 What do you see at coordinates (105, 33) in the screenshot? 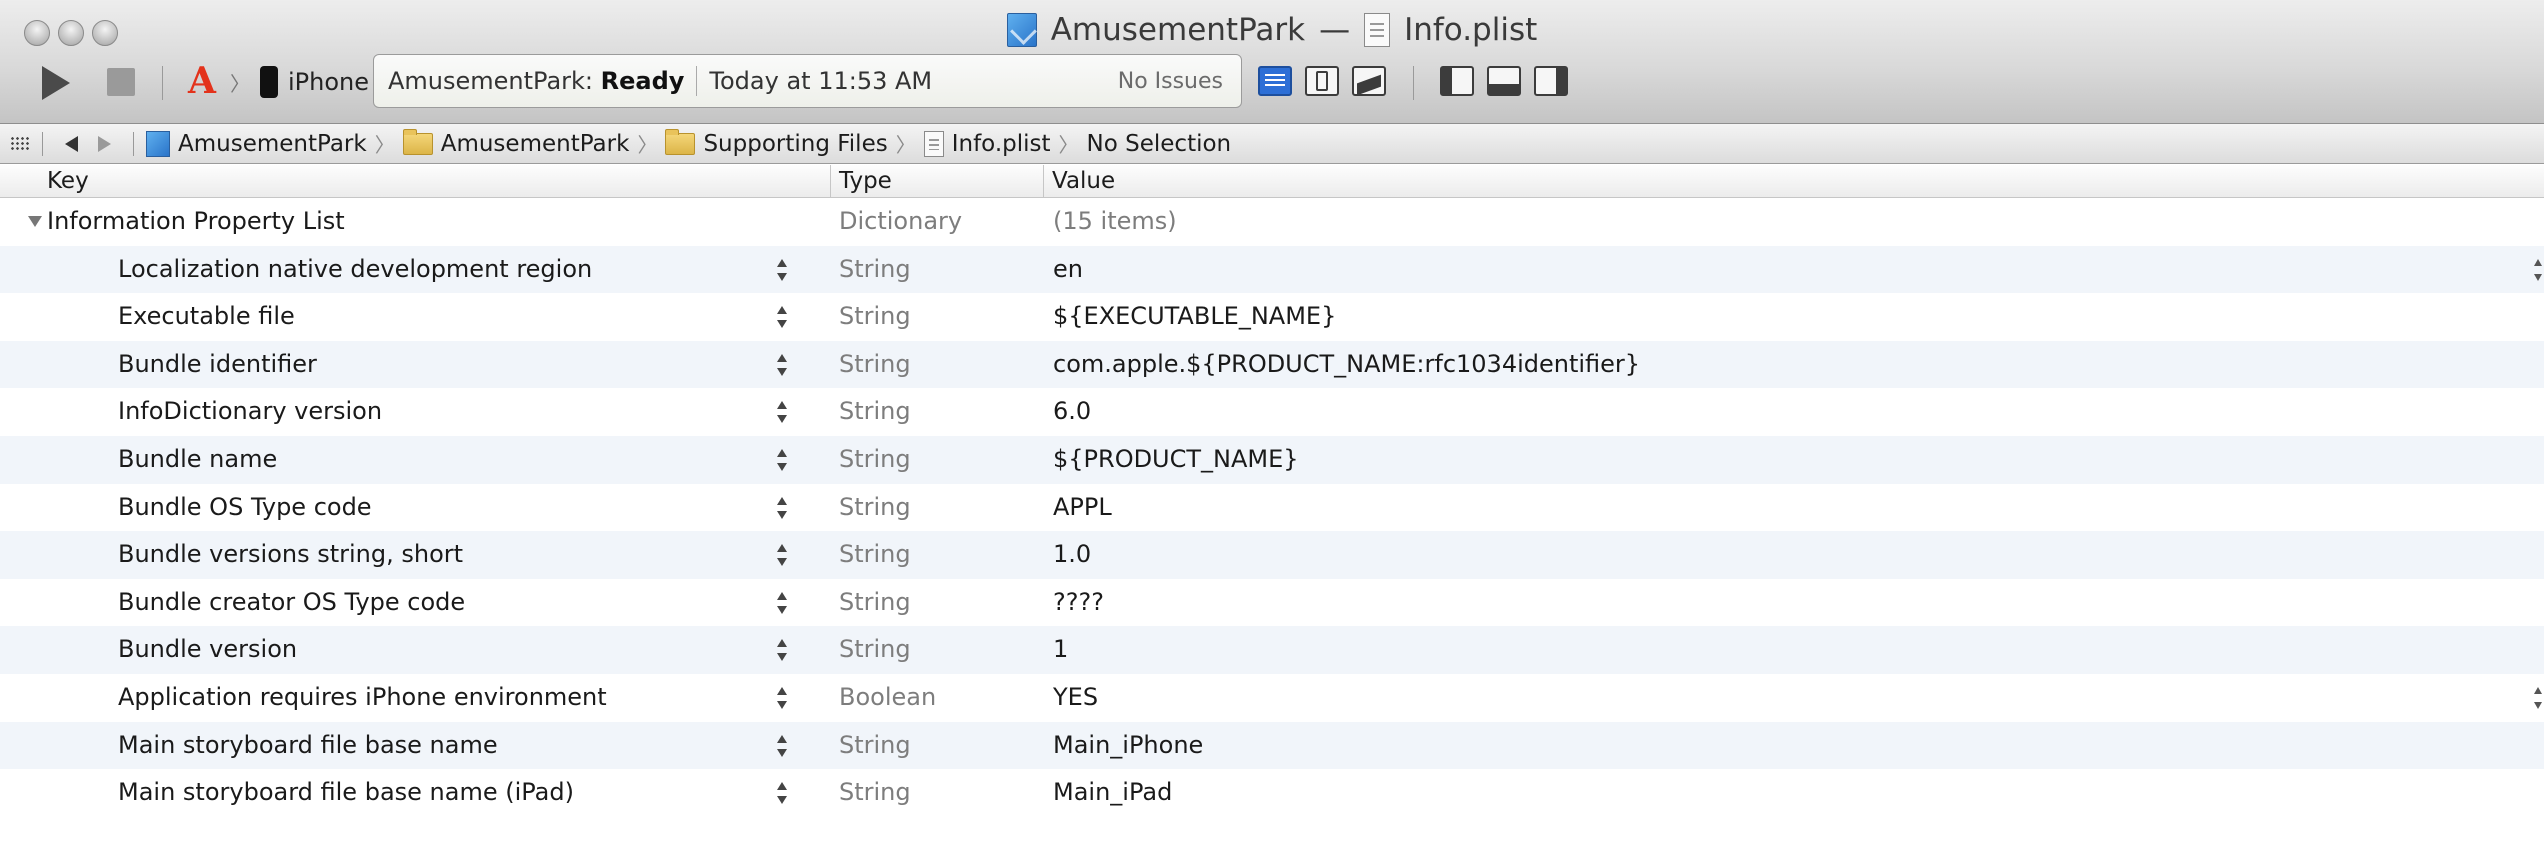
I see `zoom-window-button` at bounding box center [105, 33].